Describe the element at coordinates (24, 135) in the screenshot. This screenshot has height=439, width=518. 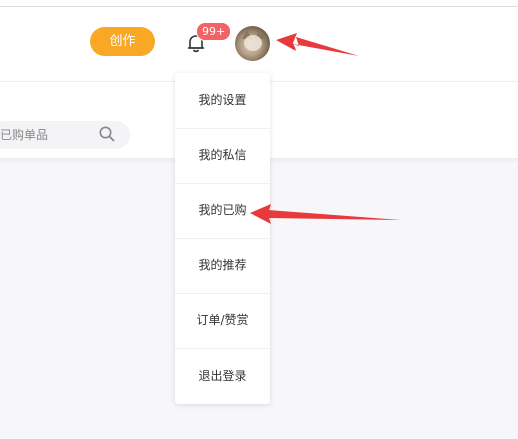
I see `search-placeholder: 已购单品` at that location.